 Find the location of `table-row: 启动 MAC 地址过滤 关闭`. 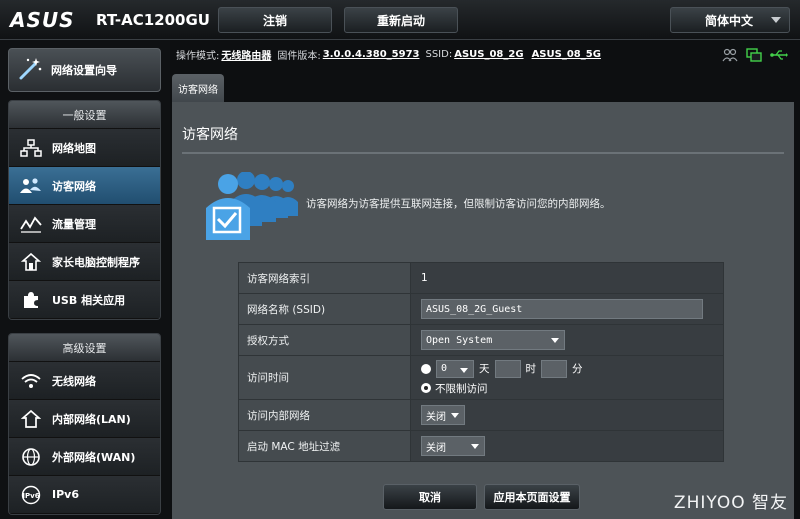

table-row: 启动 MAC 地址过滤 关闭 is located at coordinates (481, 446).